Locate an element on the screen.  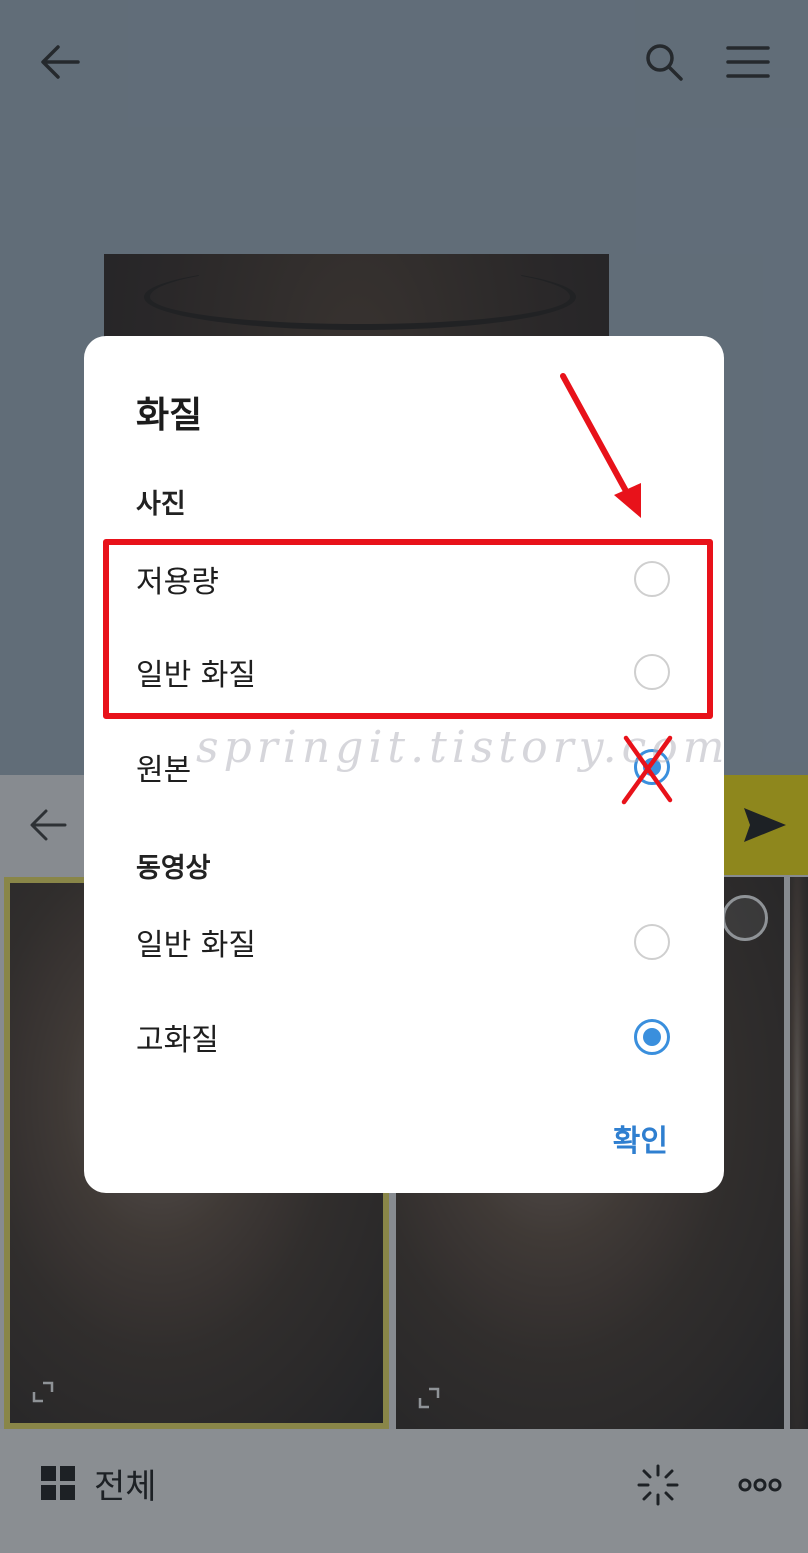
option-video-high: 고화질 is located at coordinates (404, 1037).